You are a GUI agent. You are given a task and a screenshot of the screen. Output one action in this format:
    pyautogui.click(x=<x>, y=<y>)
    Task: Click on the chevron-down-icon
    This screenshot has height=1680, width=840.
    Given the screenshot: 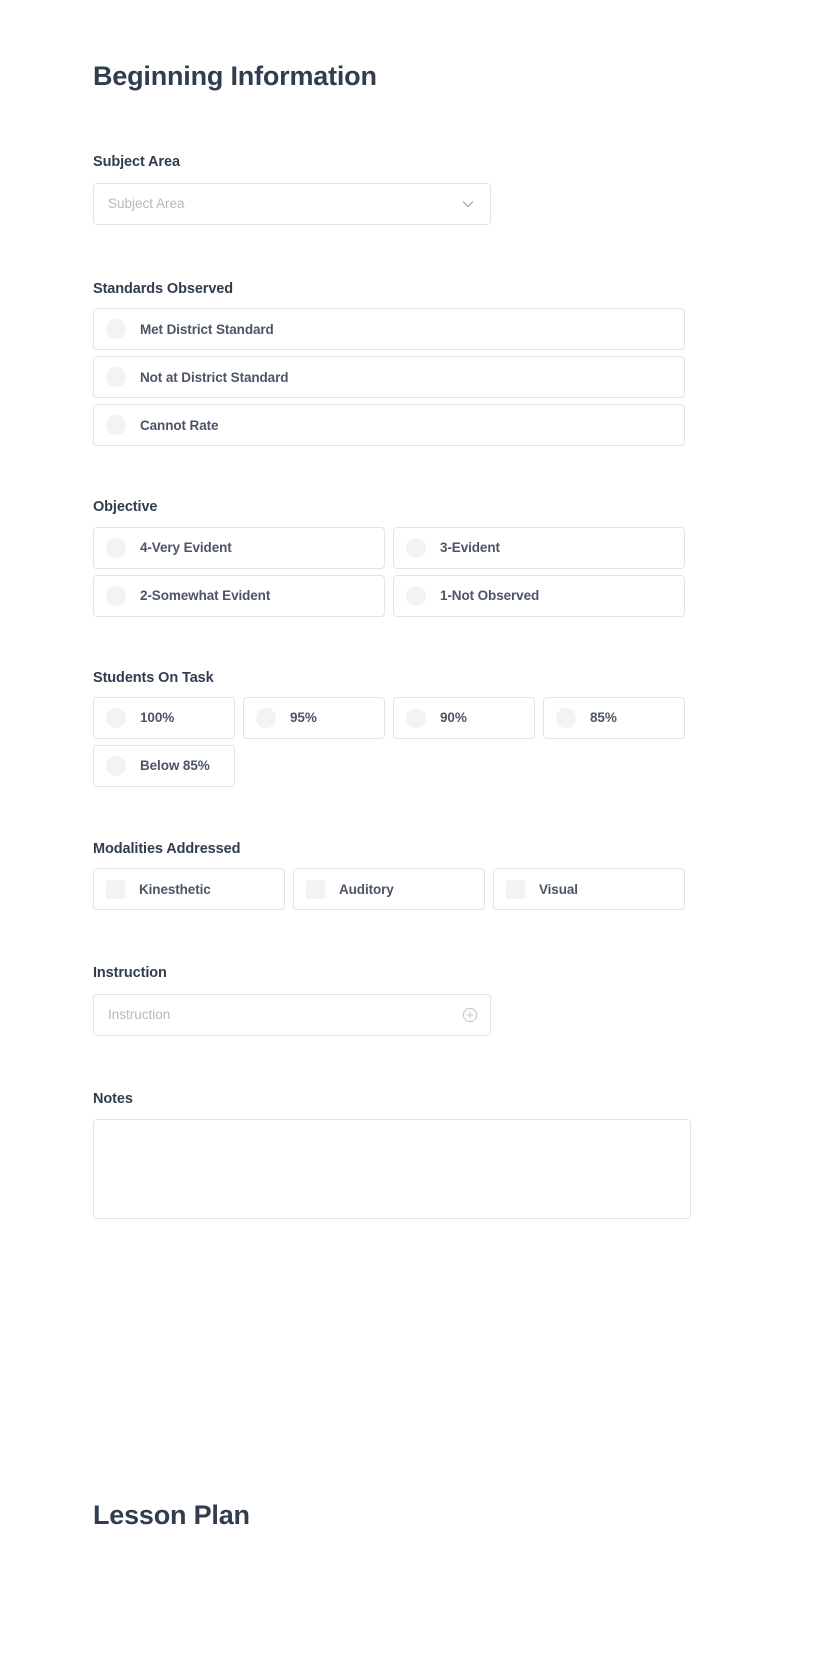 What is the action you would take?
    pyautogui.click(x=468, y=204)
    